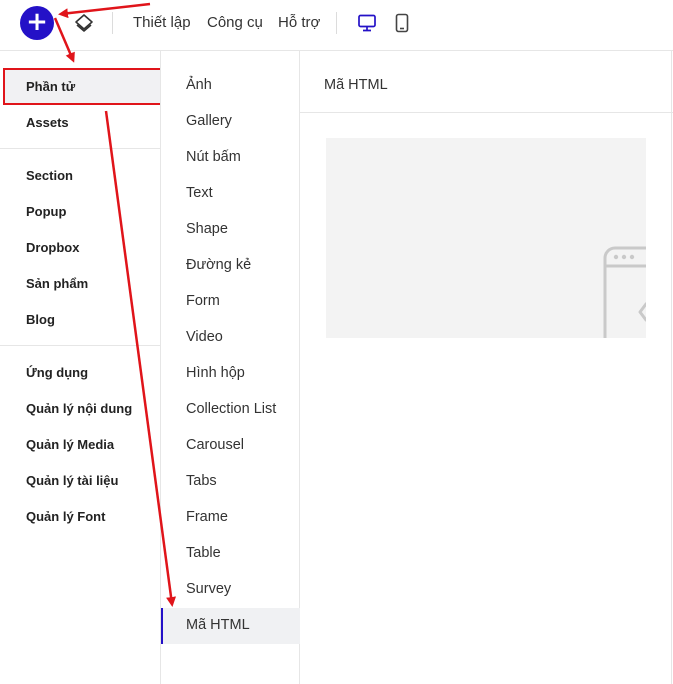 This screenshot has height=684, width=673. What do you see at coordinates (624, 292) in the screenshot?
I see `code-window-icon` at bounding box center [624, 292].